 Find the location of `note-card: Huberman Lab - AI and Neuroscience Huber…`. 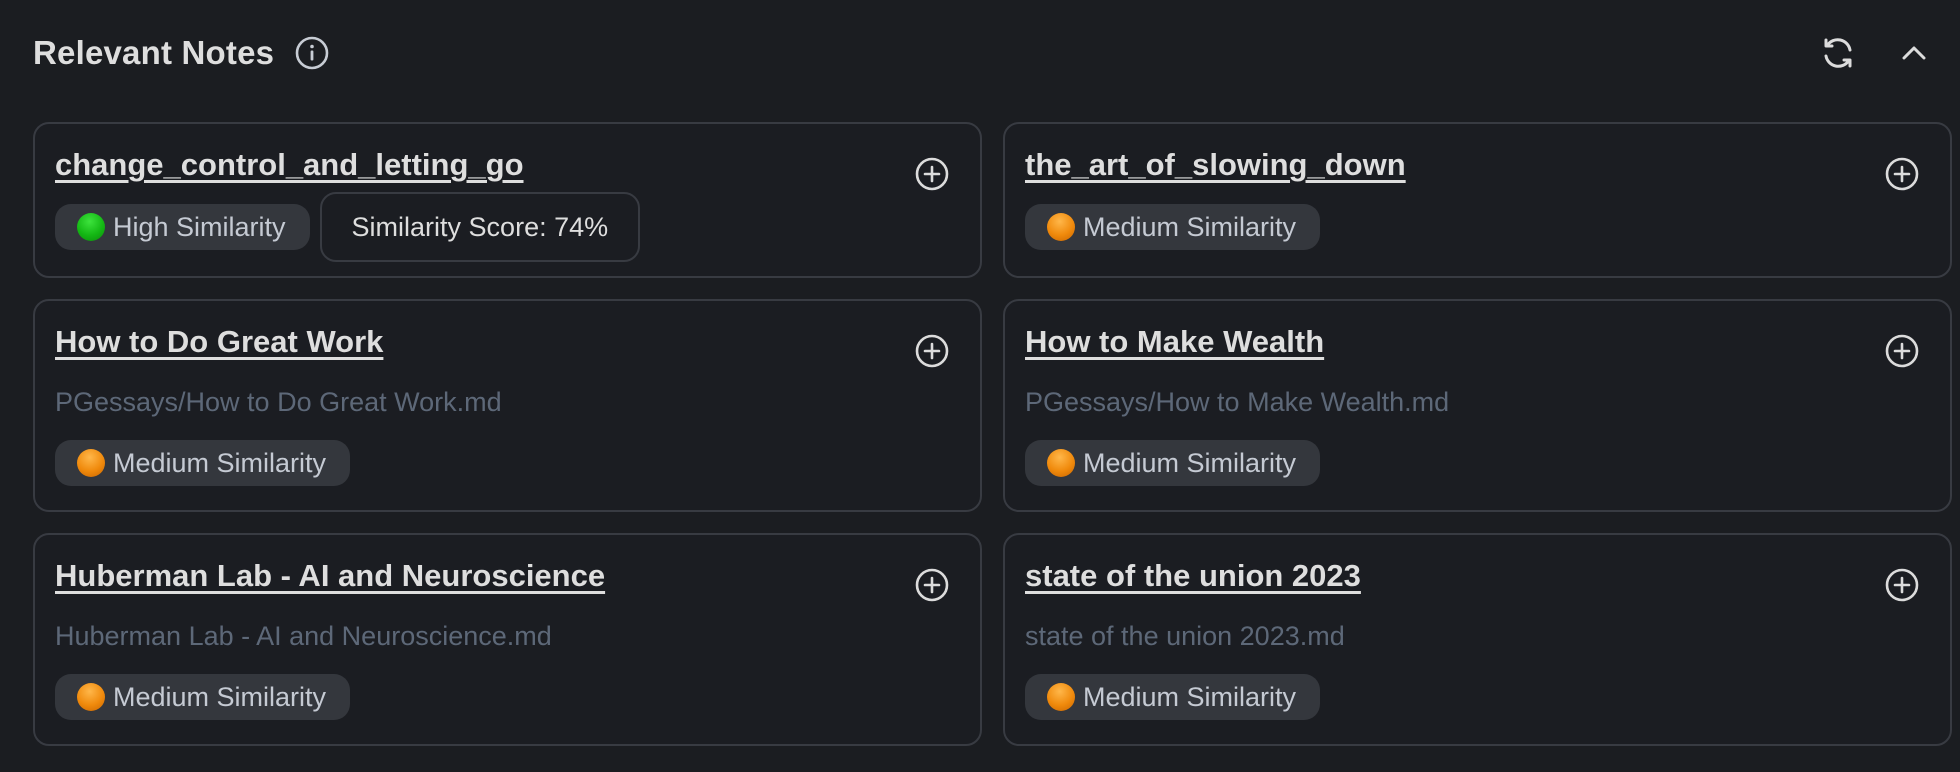

note-card: Huberman Lab - AI and Neuroscience Huber… is located at coordinates (507, 639).